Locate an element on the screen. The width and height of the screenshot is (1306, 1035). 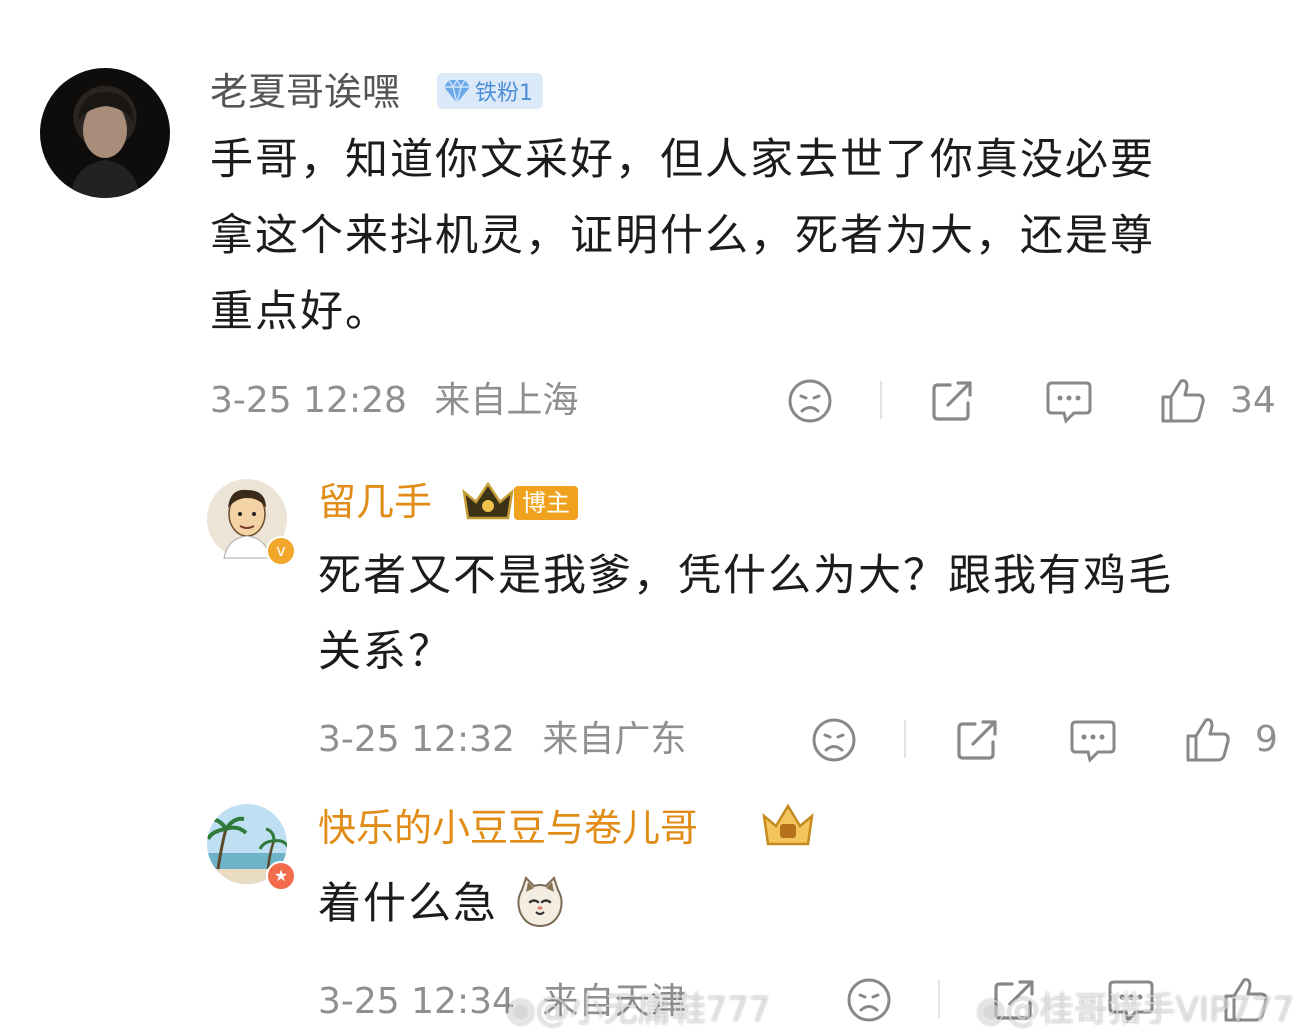
comment-meta: 3-25 12:32 来自广东 is located at coordinates (502, 740).